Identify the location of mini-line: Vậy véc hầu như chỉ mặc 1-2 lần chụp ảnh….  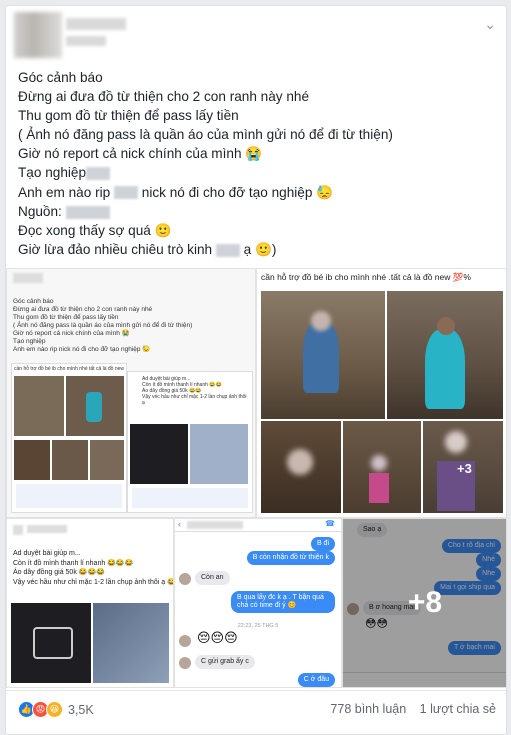
(194, 400).